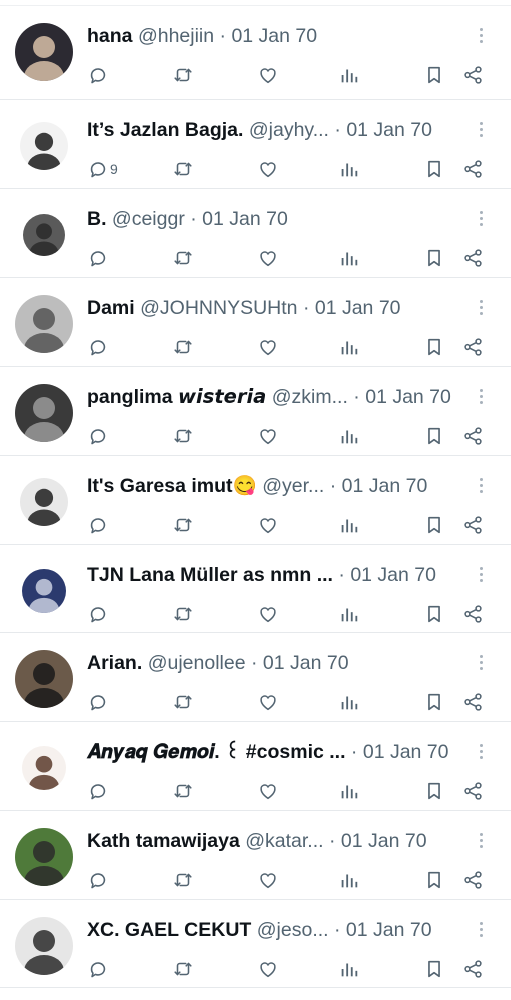 Image resolution: width=511 pixels, height=1000 pixels. What do you see at coordinates (255, 676) in the screenshot?
I see `tweet-row: Arian. @ujenollee · 01 Jan 70` at bounding box center [255, 676].